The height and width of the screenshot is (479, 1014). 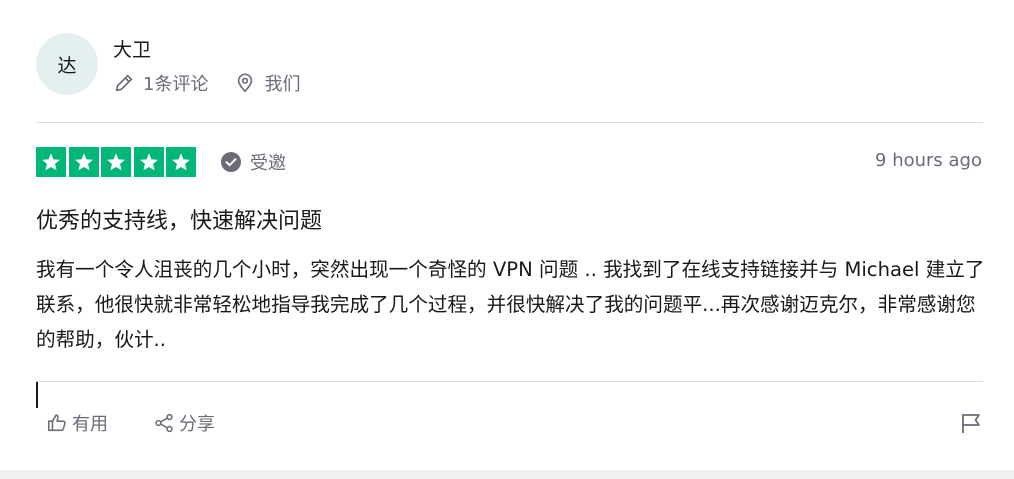 What do you see at coordinates (176, 84) in the screenshot?
I see `reviews-count-label: 1条评论` at bounding box center [176, 84].